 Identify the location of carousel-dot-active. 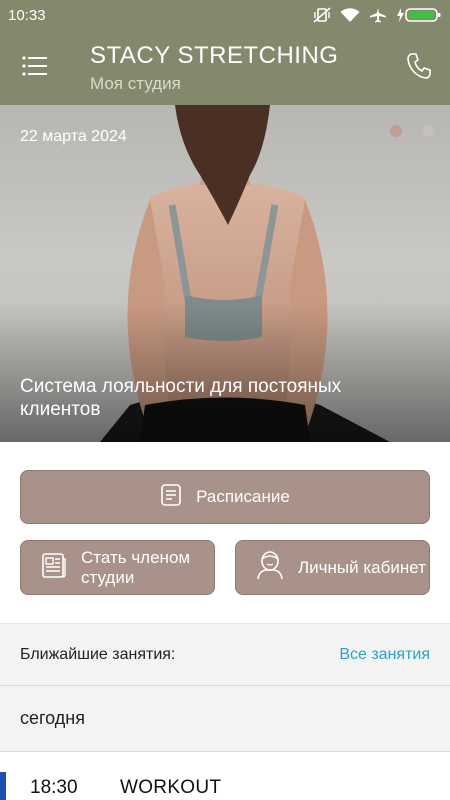
(396, 131).